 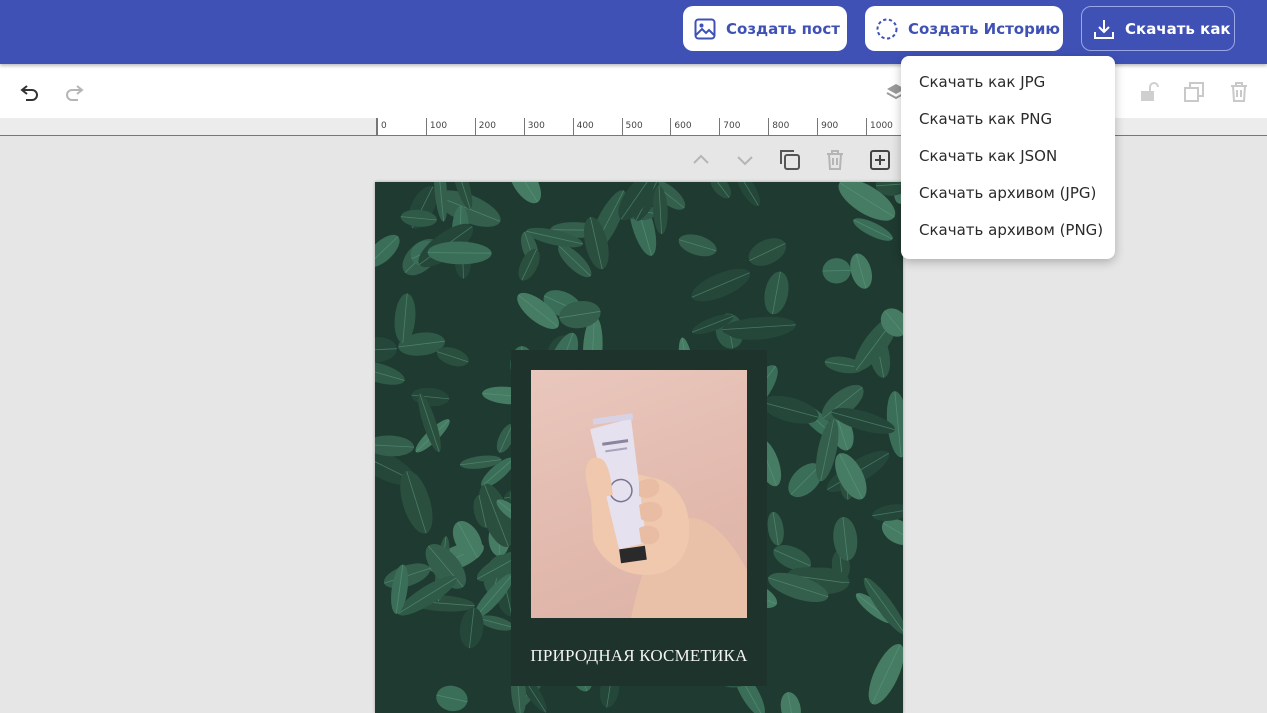 What do you see at coordinates (1008, 82) in the screenshot?
I see `download-menu-item: Скачать как JPG` at bounding box center [1008, 82].